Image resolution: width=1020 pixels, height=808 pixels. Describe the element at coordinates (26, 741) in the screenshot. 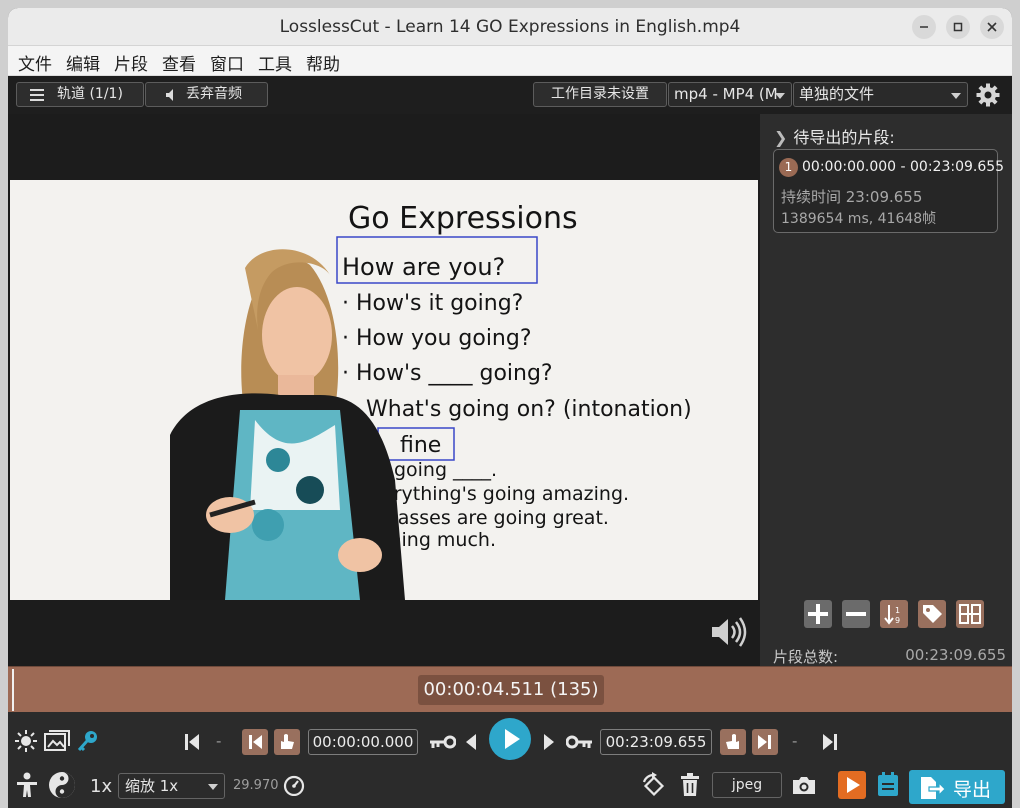

I see `brightness-icon` at that location.